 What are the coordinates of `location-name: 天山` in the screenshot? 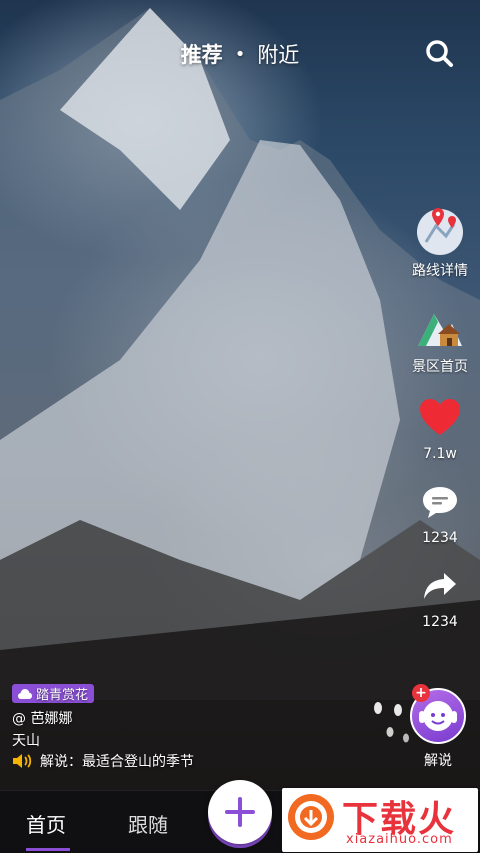 It's located at (26, 740).